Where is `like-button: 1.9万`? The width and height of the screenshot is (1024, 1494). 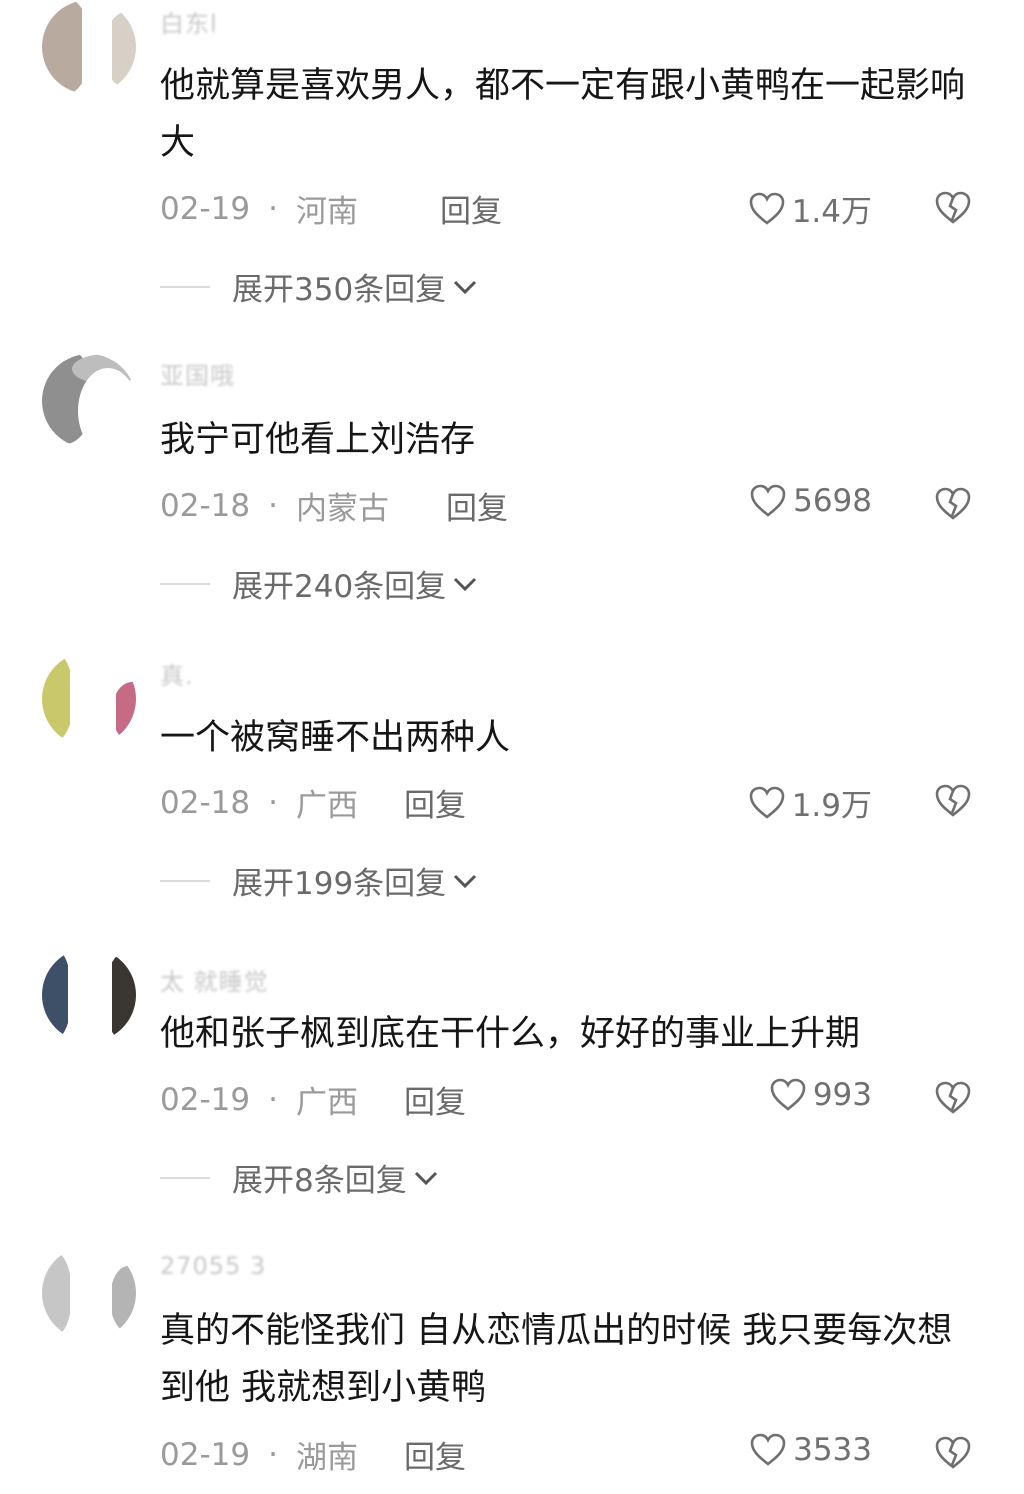
like-button: 1.9万 is located at coordinates (810, 802).